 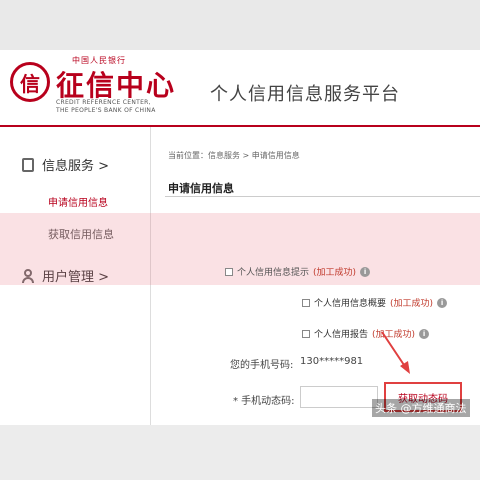 I want to click on credit-center-logo-icon: 信, so click(x=30, y=82).